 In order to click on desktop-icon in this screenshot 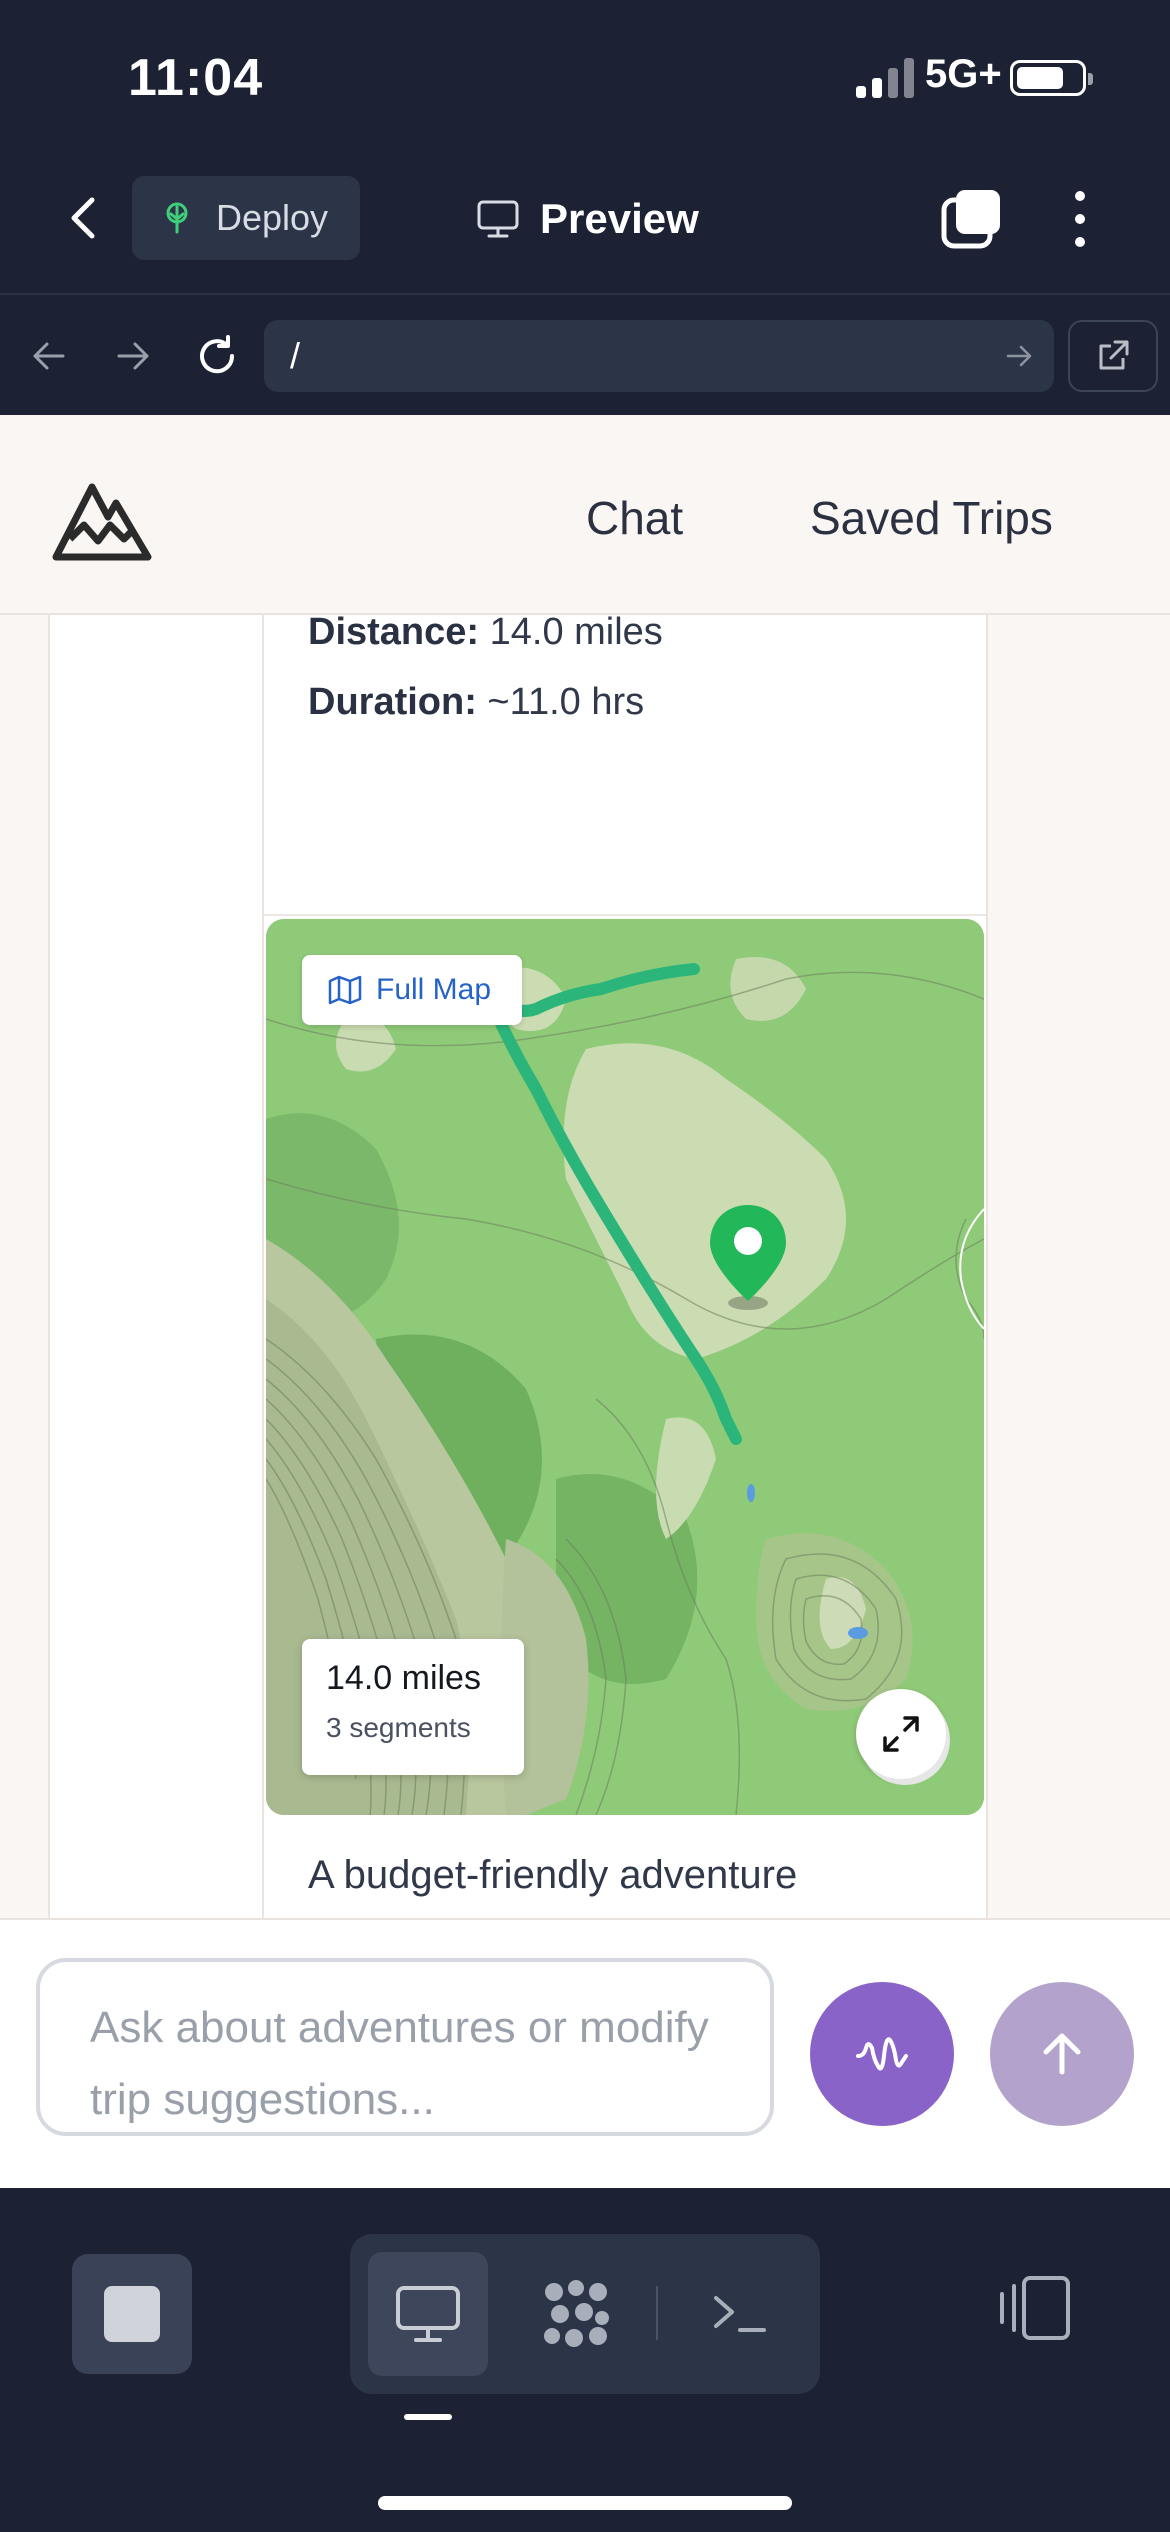, I will do `click(428, 2314)`.